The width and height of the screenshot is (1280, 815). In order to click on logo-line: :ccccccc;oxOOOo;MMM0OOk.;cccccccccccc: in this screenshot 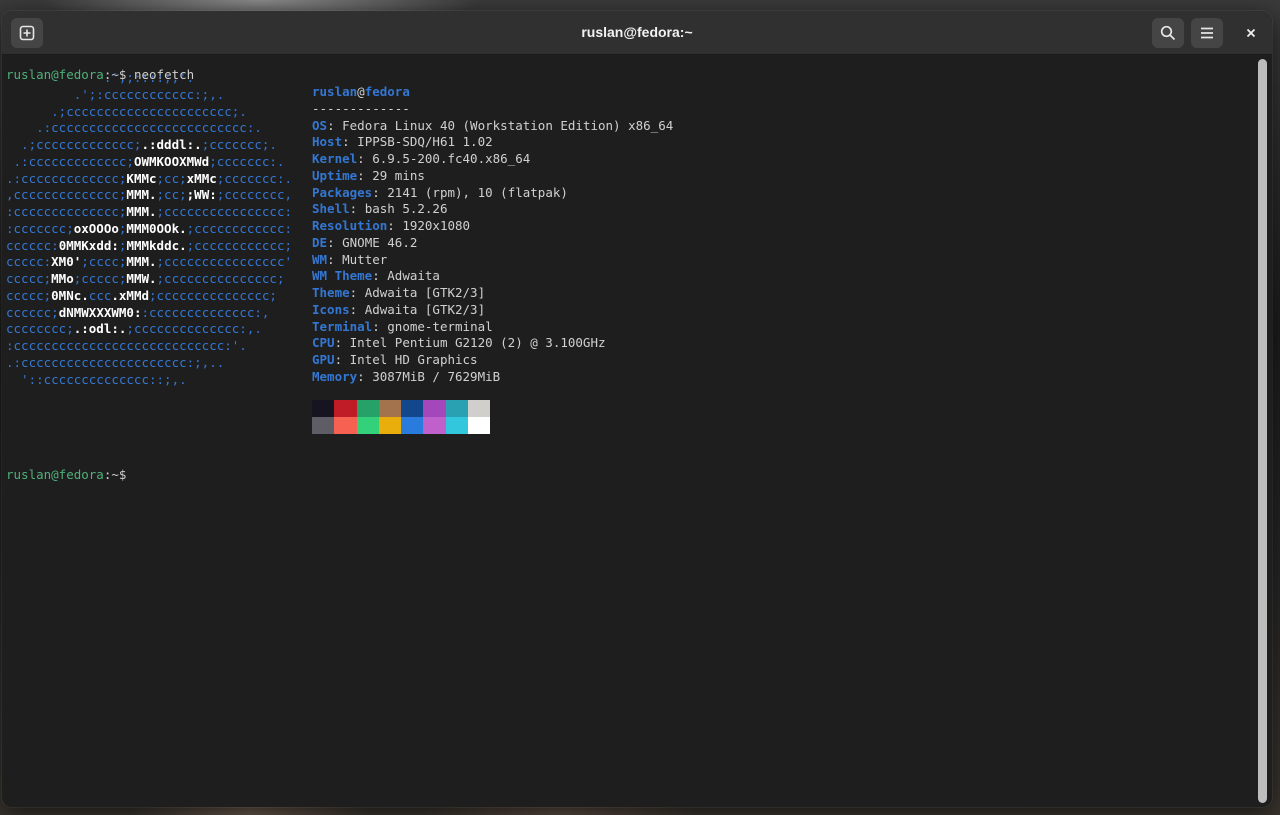, I will do `click(149, 229)`.